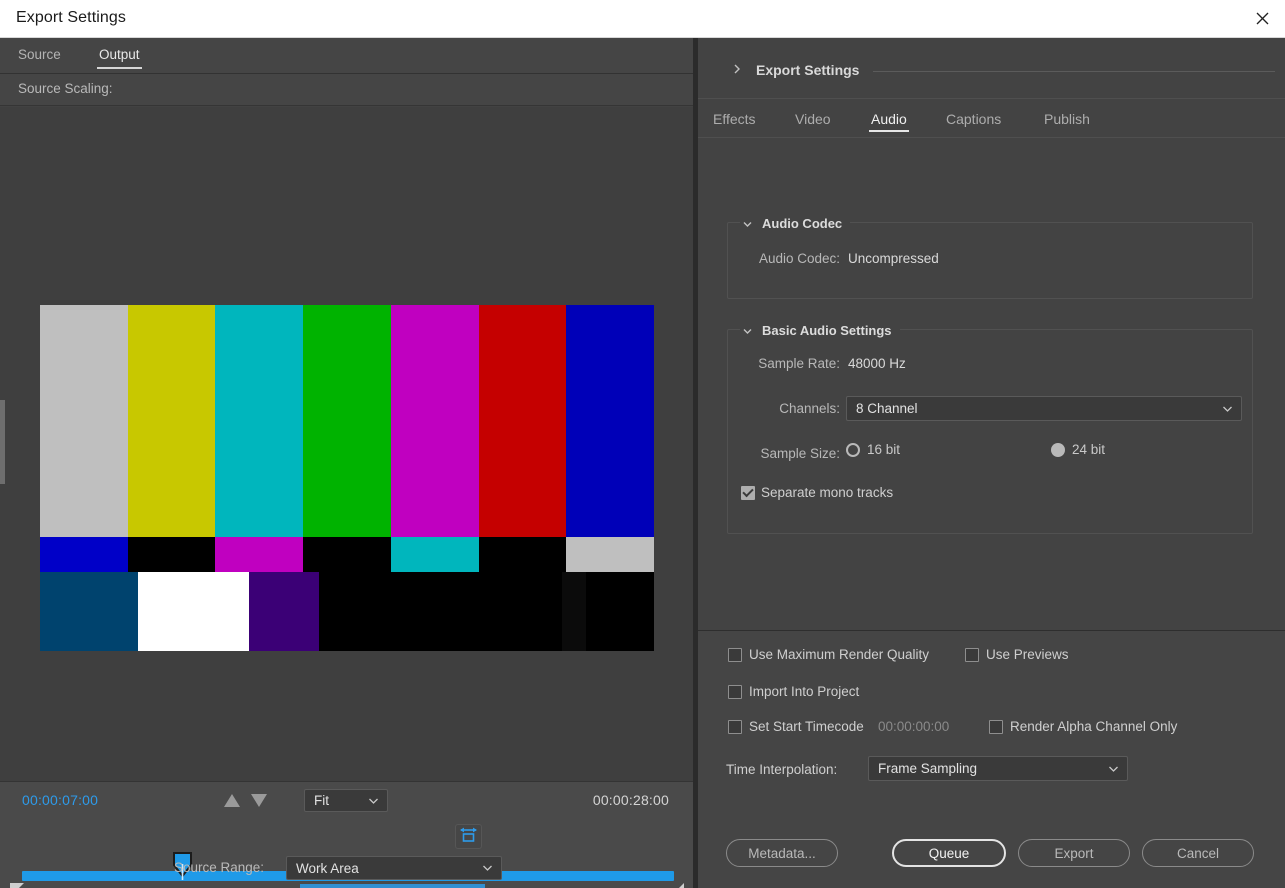  I want to click on use-previews-checkbox: Use Previews, so click(1017, 654).